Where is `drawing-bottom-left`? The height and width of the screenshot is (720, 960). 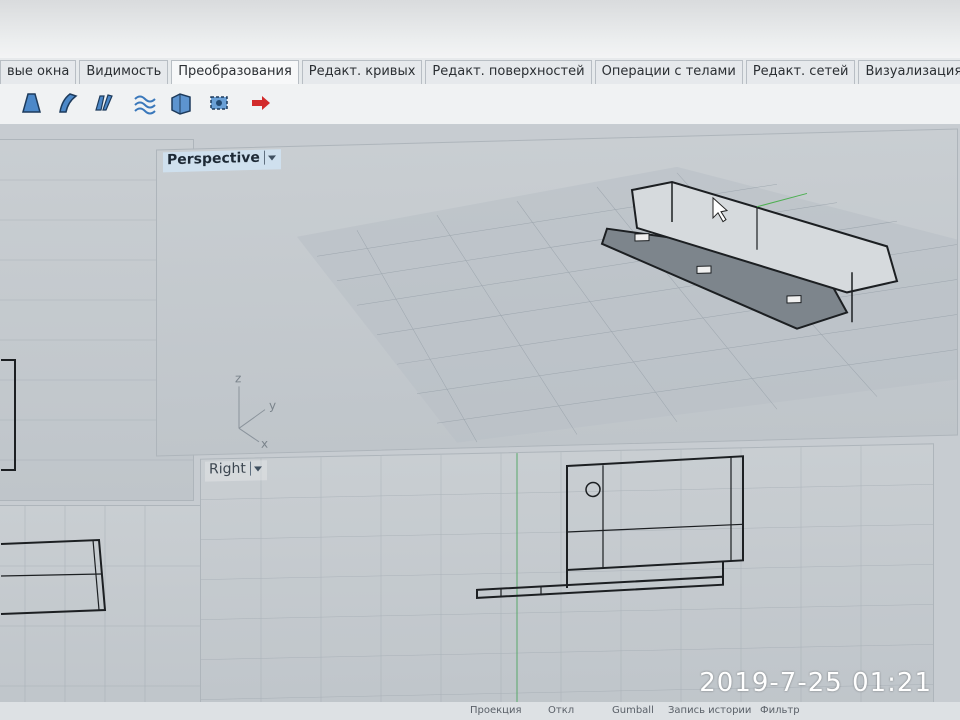
drawing-bottom-left is located at coordinates (102, 613).